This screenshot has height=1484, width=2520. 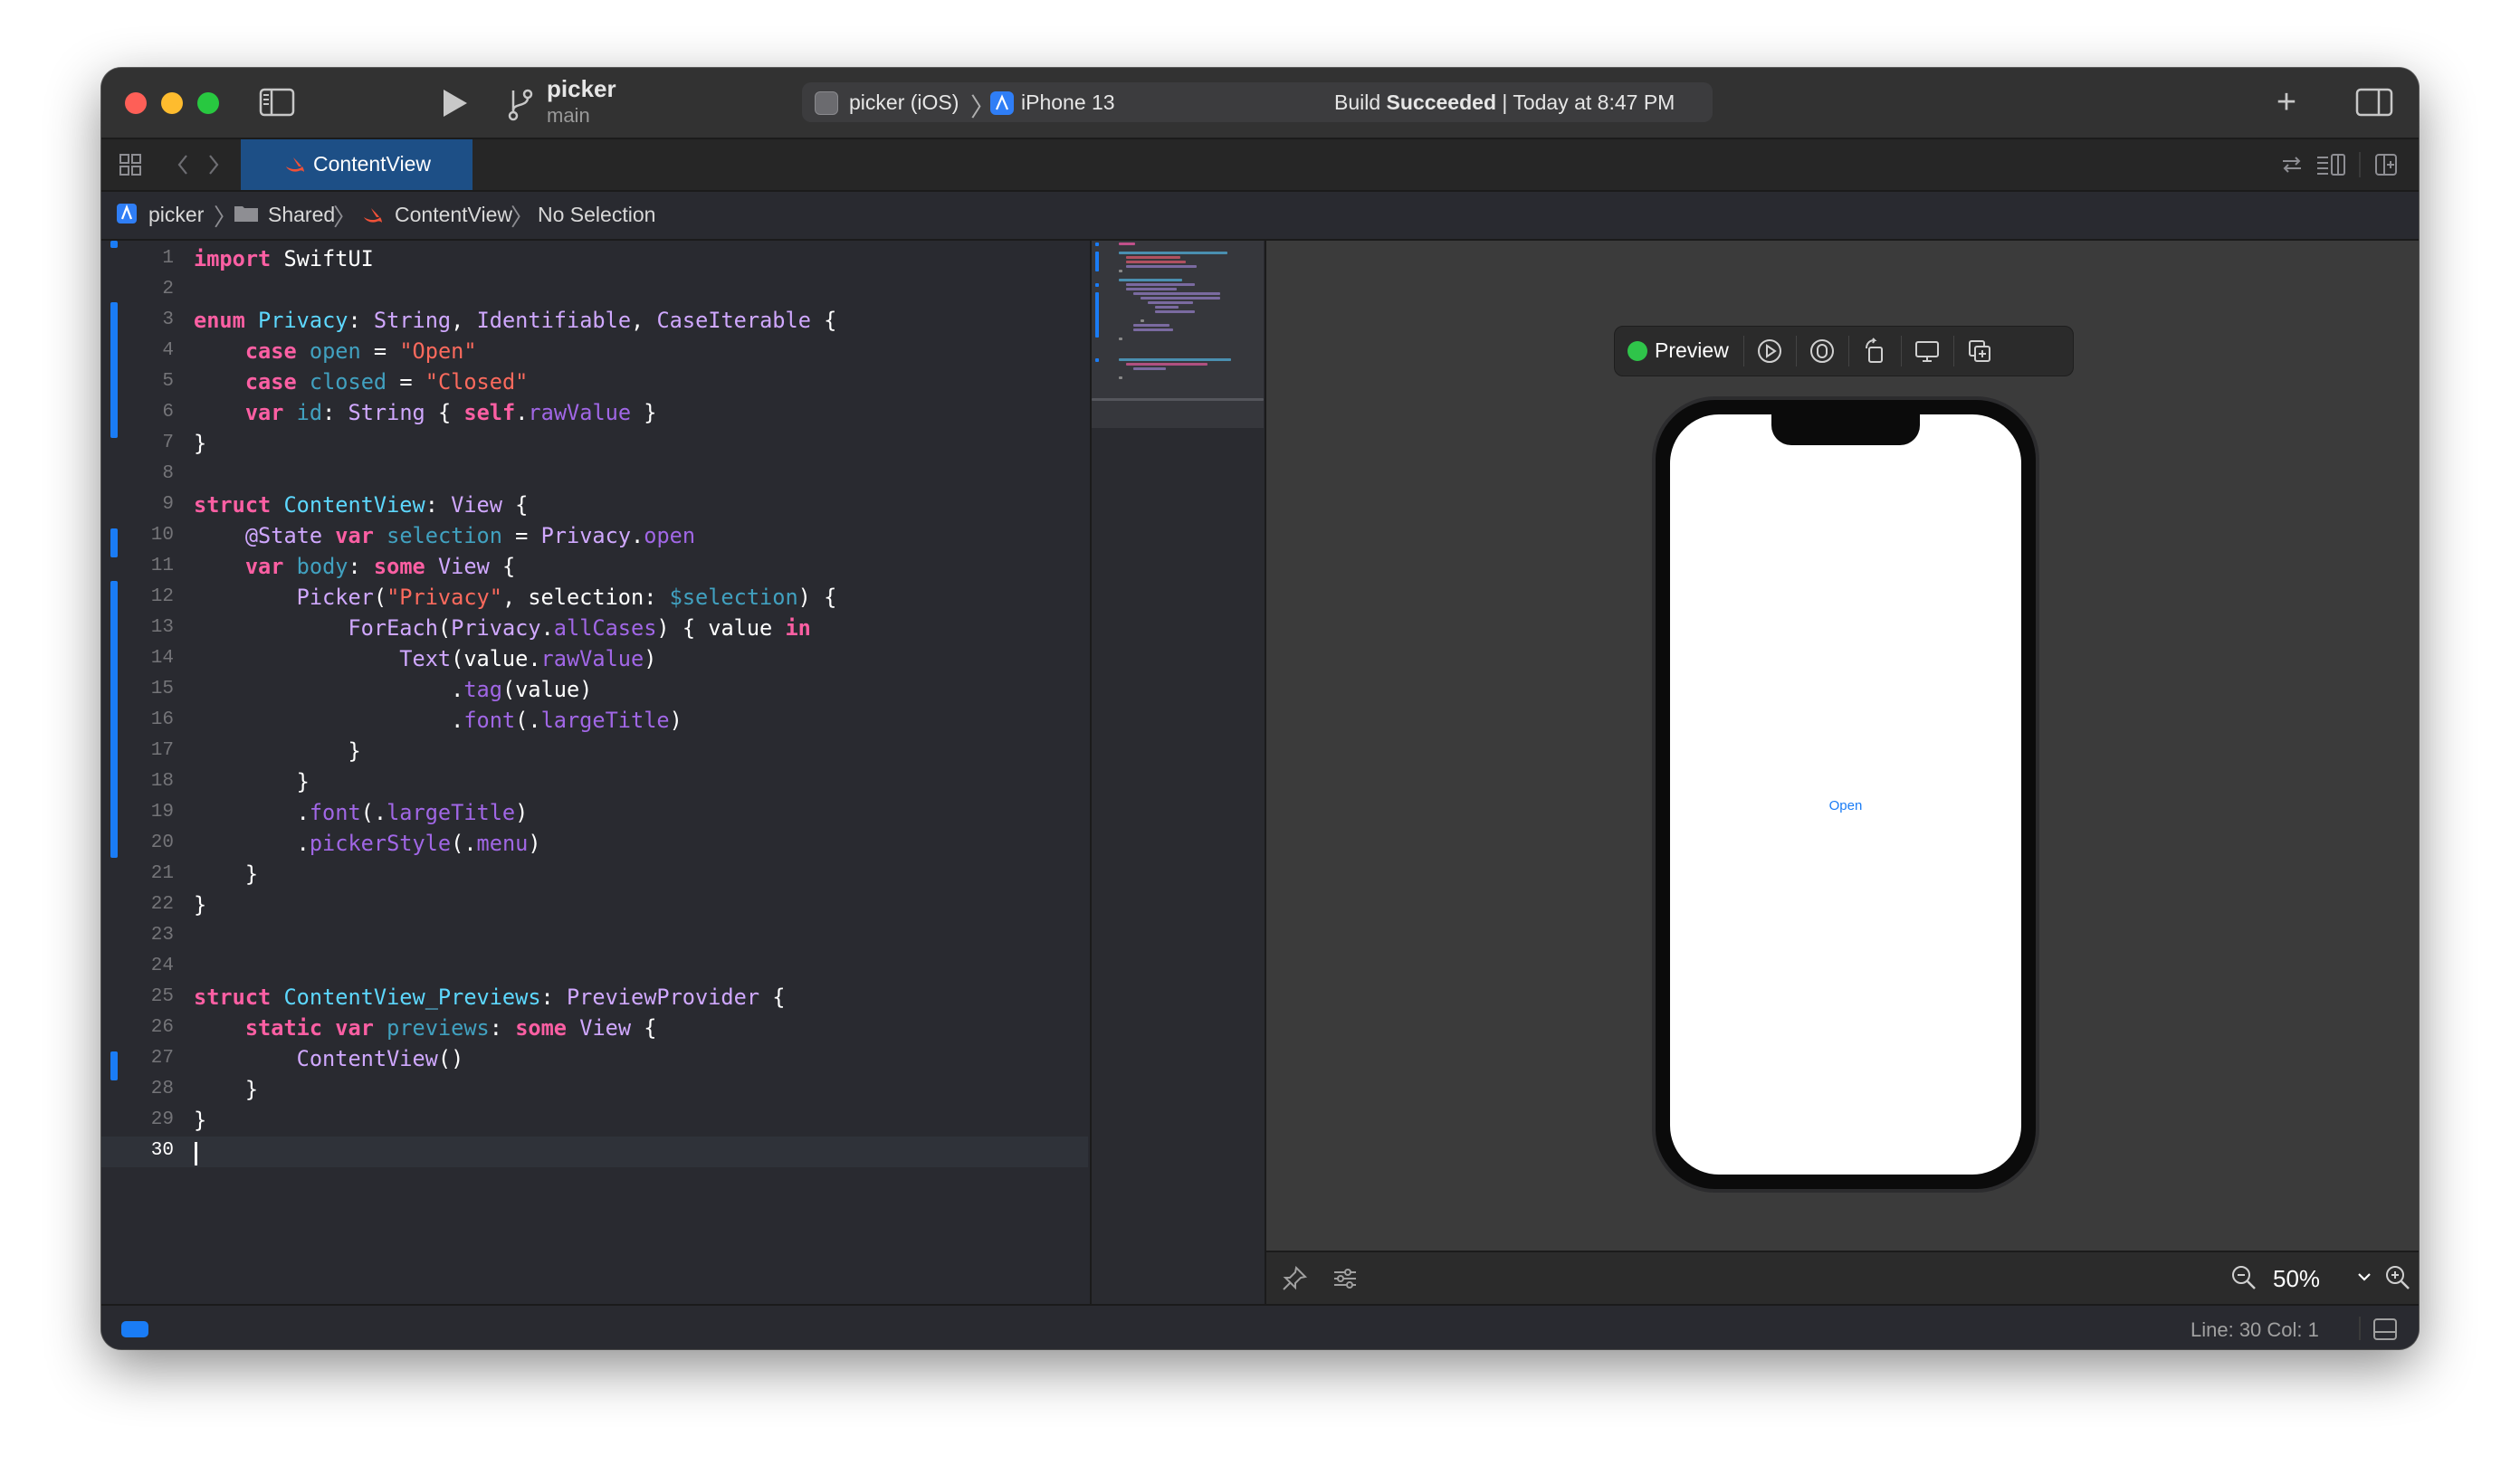 What do you see at coordinates (1346, 1281) in the screenshot?
I see `variants-icon` at bounding box center [1346, 1281].